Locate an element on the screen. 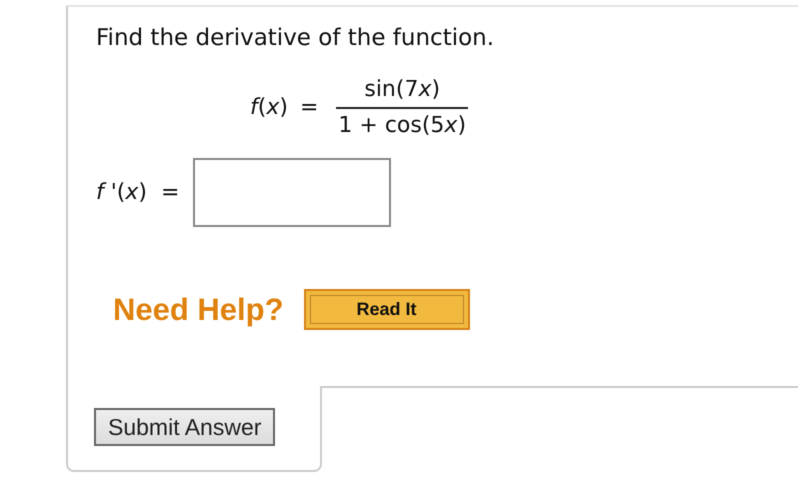 This screenshot has width=798, height=492. denominator: 1 + cos(5x) is located at coordinates (402, 126).